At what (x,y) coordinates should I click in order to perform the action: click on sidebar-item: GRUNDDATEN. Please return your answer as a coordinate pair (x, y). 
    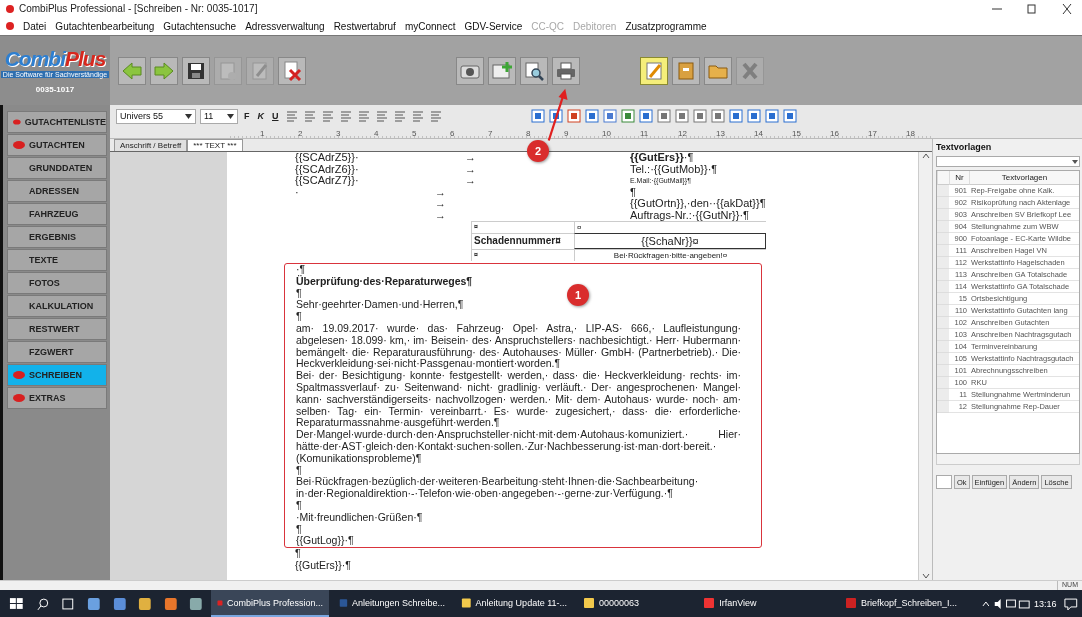
    Looking at the image, I should click on (57, 168).